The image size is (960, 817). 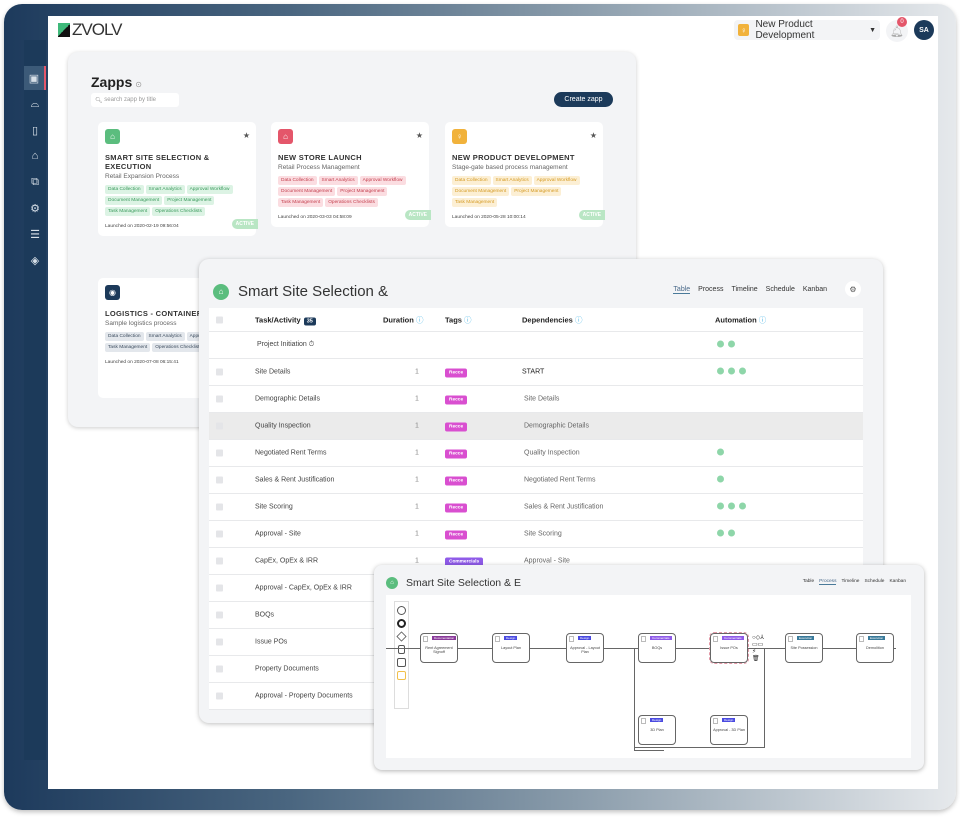 I want to click on process-tab-process: Process, so click(x=828, y=582).